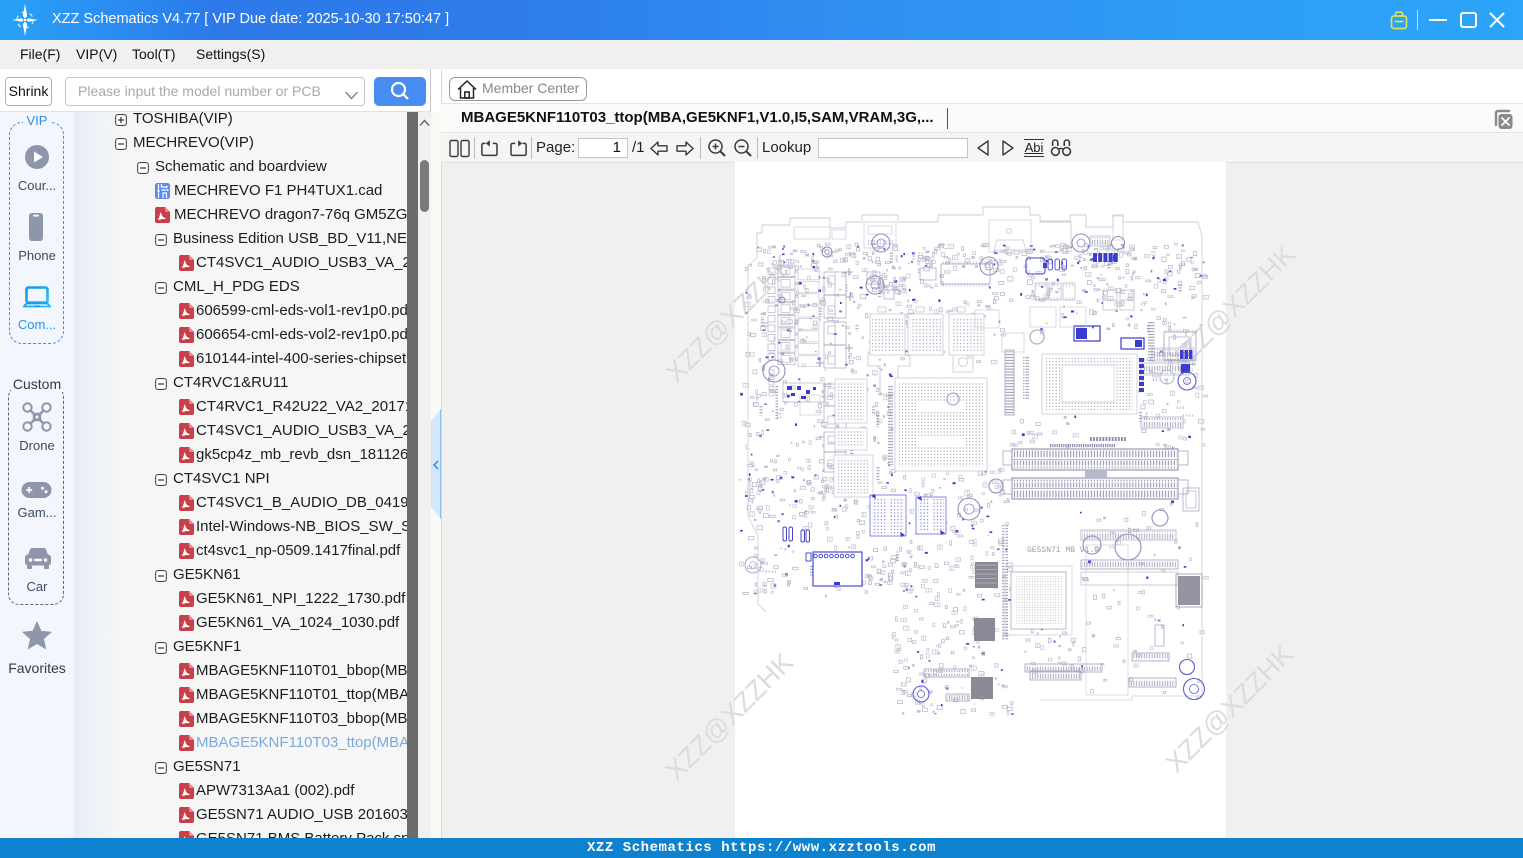 The height and width of the screenshot is (858, 1523). I want to click on svg-text: GE5SN71 MB V1.0, so click(1063, 550).